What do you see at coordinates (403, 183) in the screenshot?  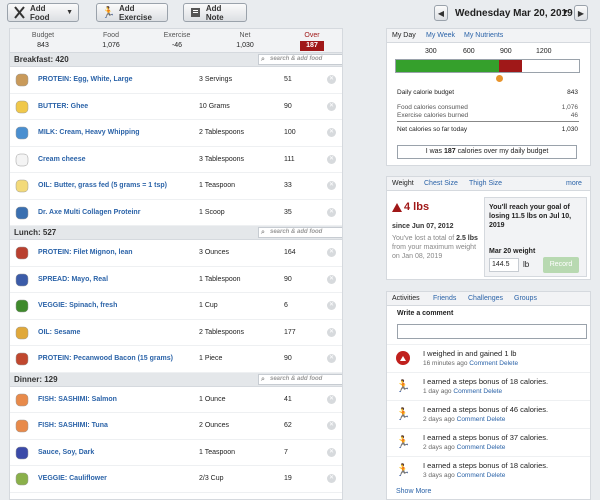 I see `tab-weight: Weight` at bounding box center [403, 183].